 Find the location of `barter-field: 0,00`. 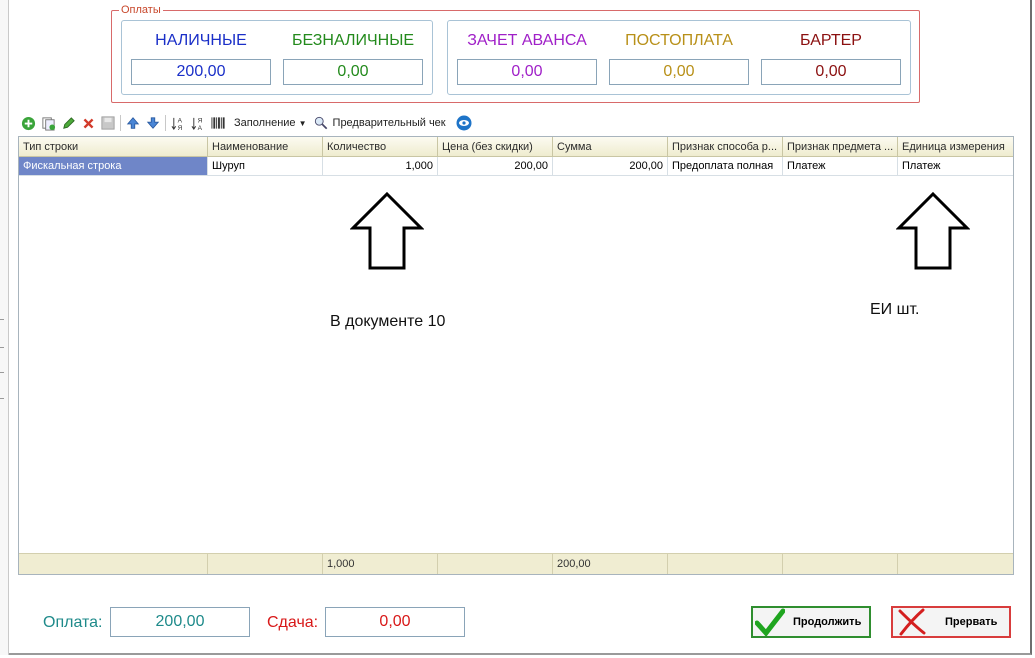

barter-field: 0,00 is located at coordinates (831, 72).